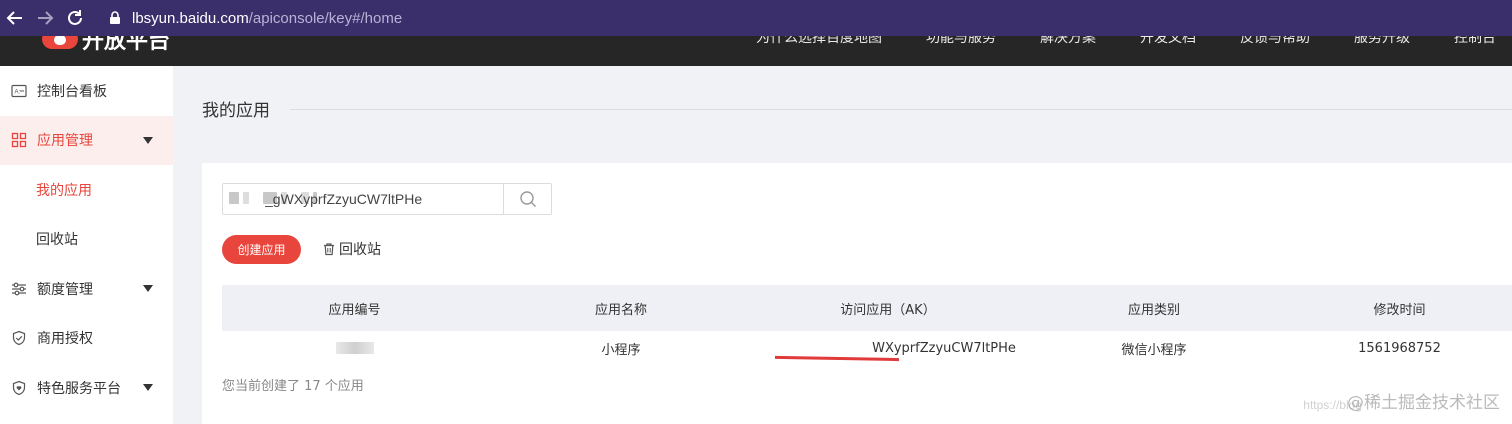 This screenshot has height=424, width=1512. I want to click on page-title: 我的应用, so click(236, 111).